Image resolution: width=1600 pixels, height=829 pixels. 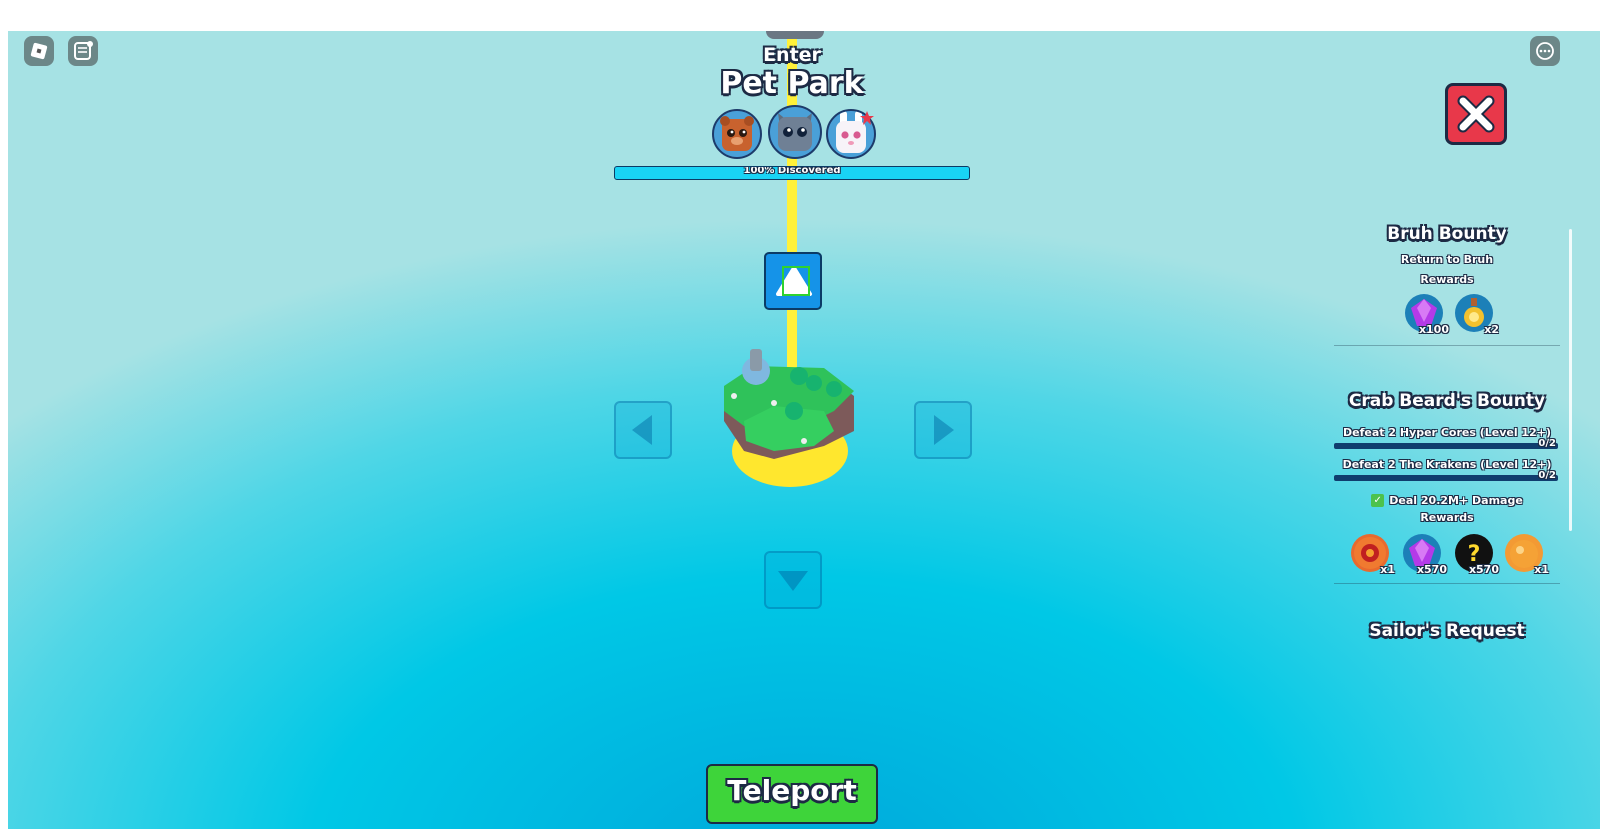 What do you see at coordinates (1477, 315) in the screenshot?
I see `potion-icon: x2` at bounding box center [1477, 315].